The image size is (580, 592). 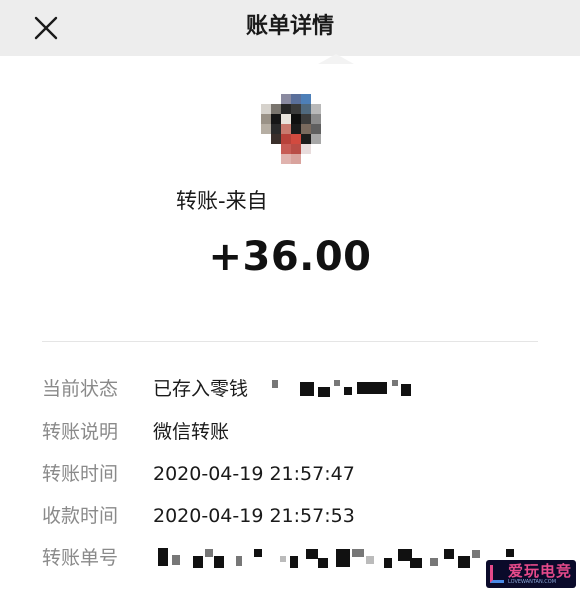 What do you see at coordinates (222, 201) in the screenshot?
I see `transfer-title-text: 转账-来自` at bounding box center [222, 201].